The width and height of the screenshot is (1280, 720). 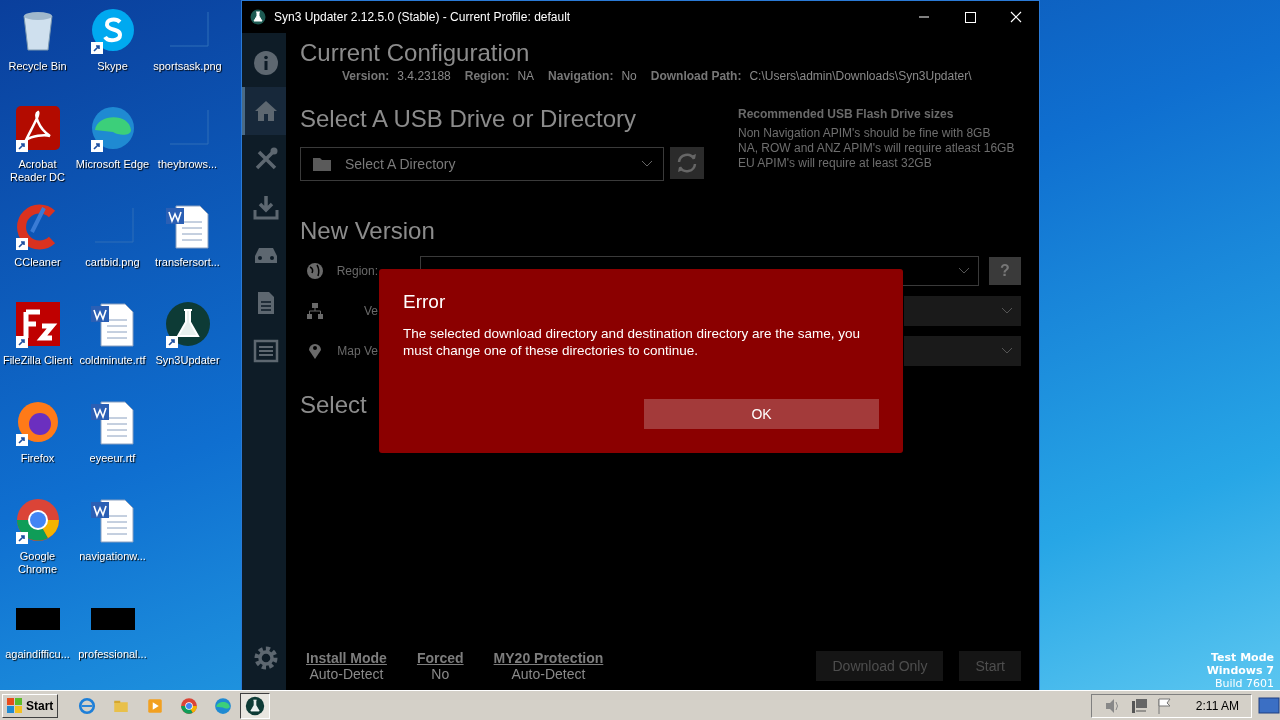 What do you see at coordinates (357, 351) in the screenshot?
I see `field-label: Map Ve` at bounding box center [357, 351].